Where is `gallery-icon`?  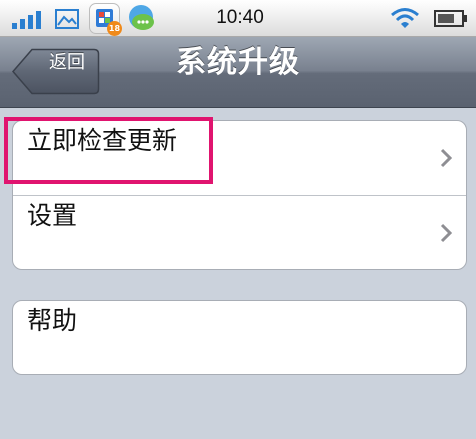
gallery-icon is located at coordinates (67, 19).